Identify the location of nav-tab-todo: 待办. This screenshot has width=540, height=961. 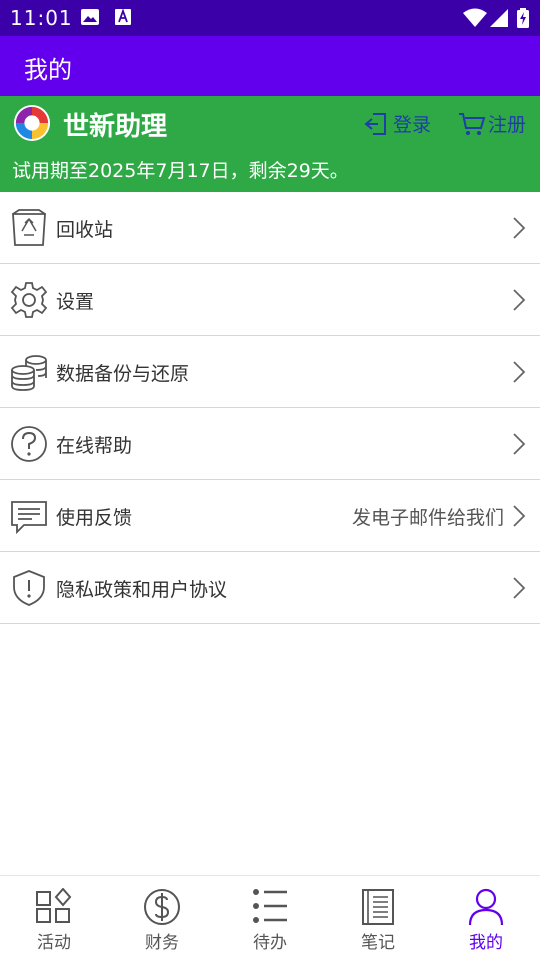
(270, 918).